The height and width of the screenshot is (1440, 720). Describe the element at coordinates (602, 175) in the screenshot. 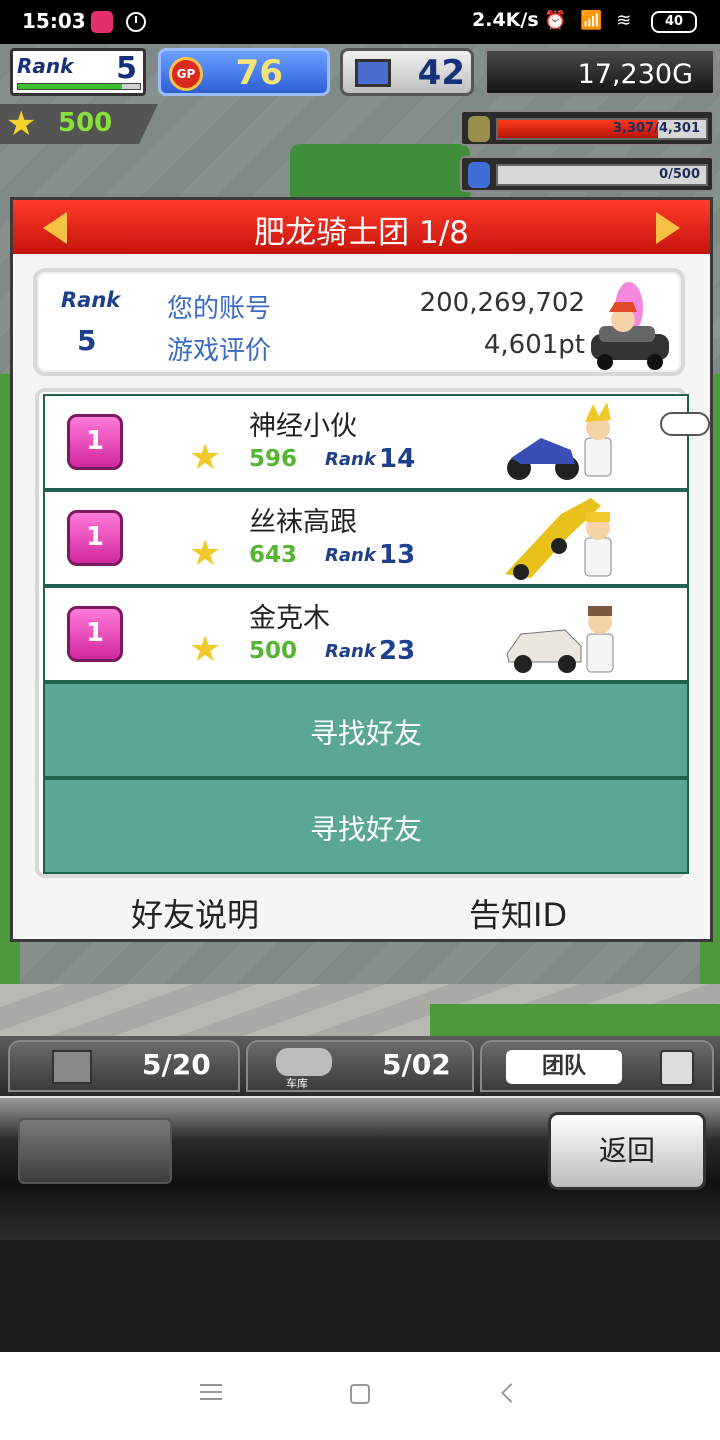

I see `water-track: 0/500` at that location.